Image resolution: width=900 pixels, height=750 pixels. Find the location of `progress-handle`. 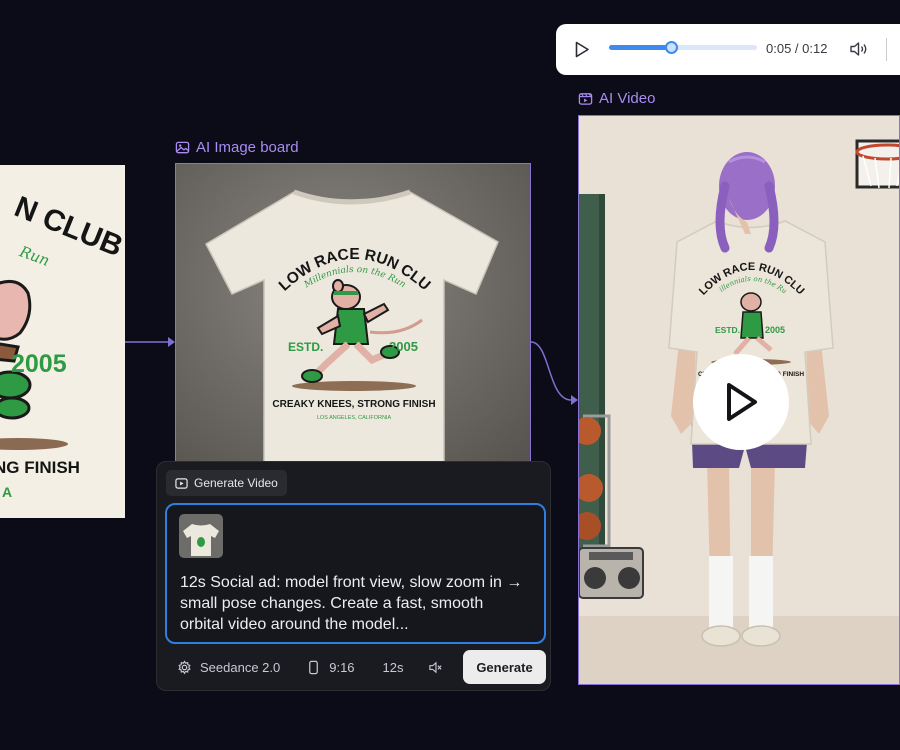

progress-handle is located at coordinates (672, 48).